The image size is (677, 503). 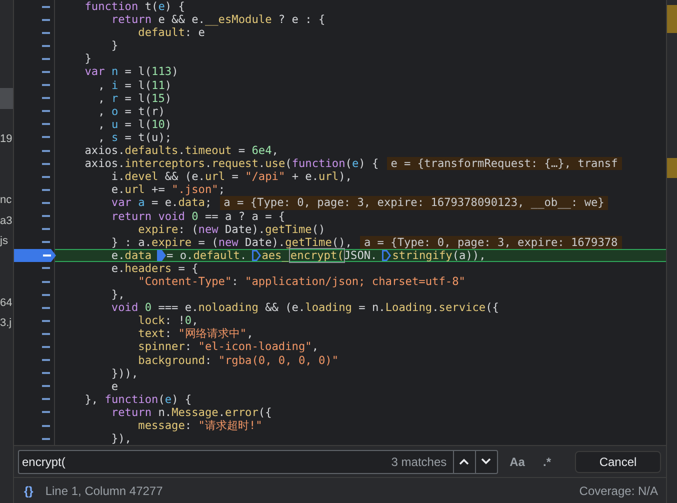 I want to click on code-text: stringify(a)),, so click(x=439, y=255).